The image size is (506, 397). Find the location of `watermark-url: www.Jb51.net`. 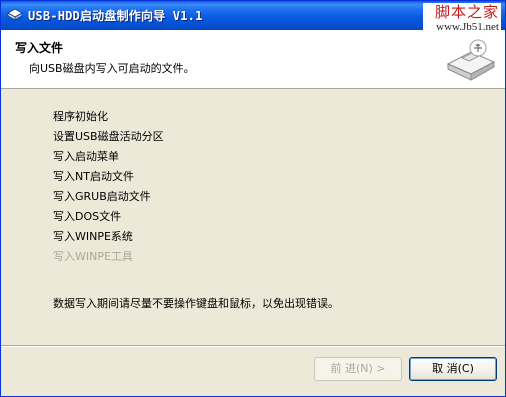

watermark-url: www.Jb51.net is located at coordinates (462, 27).